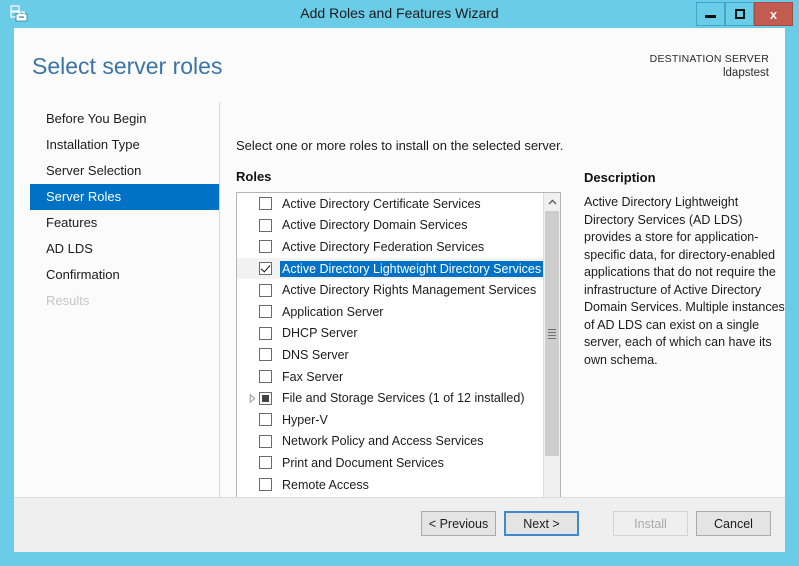 The height and width of the screenshot is (566, 799). I want to click on role-checkbox-partial, so click(265, 398).